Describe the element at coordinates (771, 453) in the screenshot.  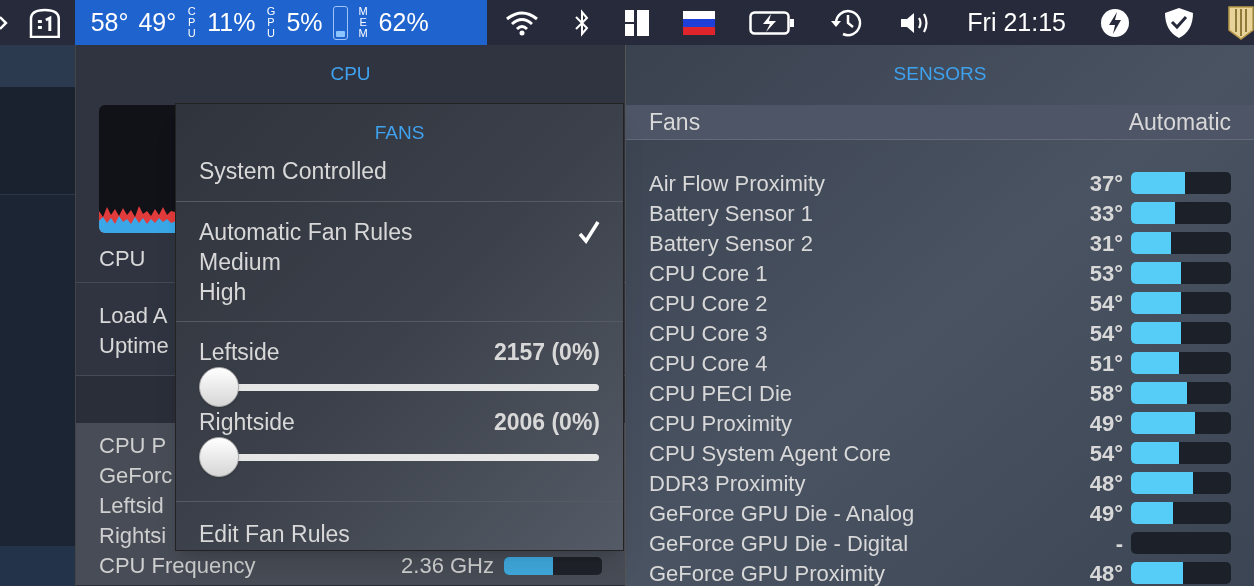
I see `sensor-label: CPU System Agent Core` at that location.